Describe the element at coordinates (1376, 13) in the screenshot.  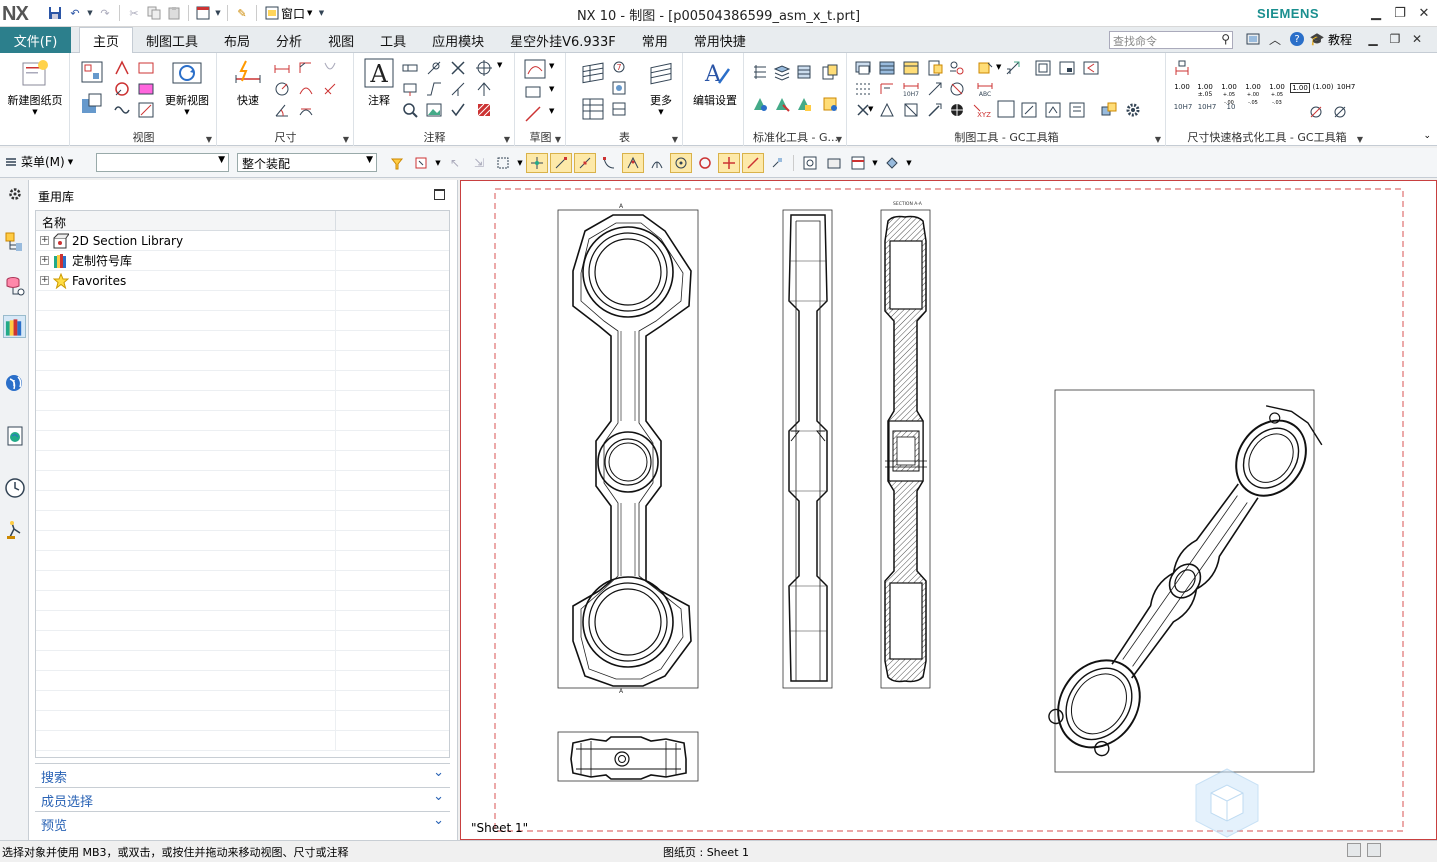
I see `minimize-icon: ▁` at that location.